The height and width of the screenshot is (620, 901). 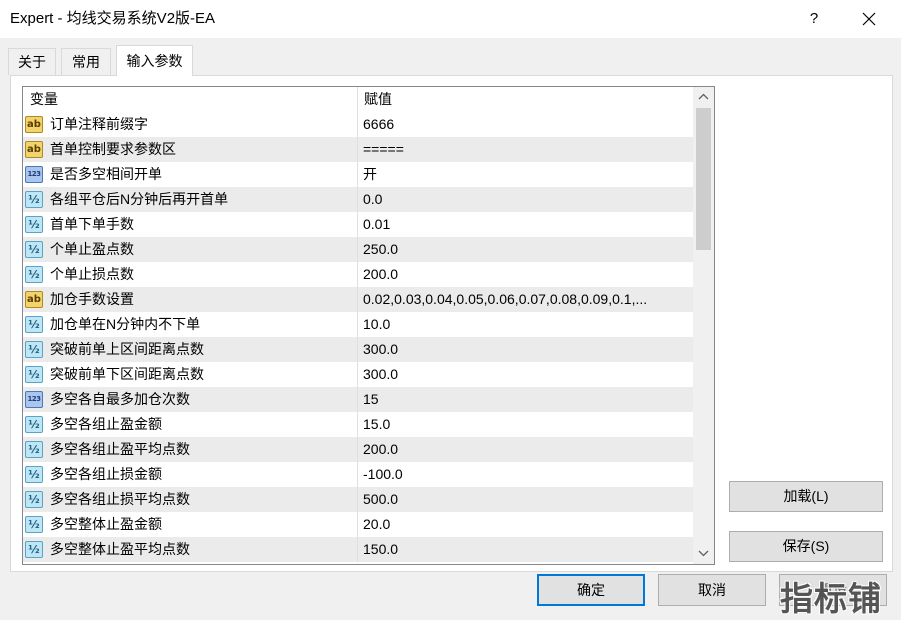 What do you see at coordinates (125, 324) in the screenshot?
I see `param-name: 加仓单在N分钟内不下单` at bounding box center [125, 324].